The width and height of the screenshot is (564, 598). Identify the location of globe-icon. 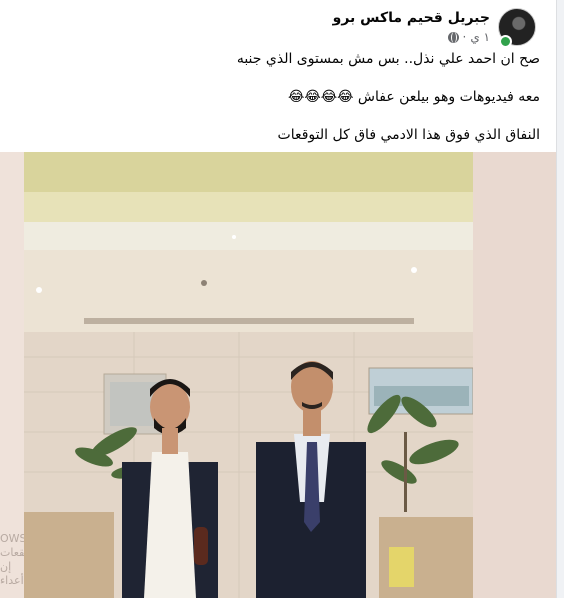
(453, 37).